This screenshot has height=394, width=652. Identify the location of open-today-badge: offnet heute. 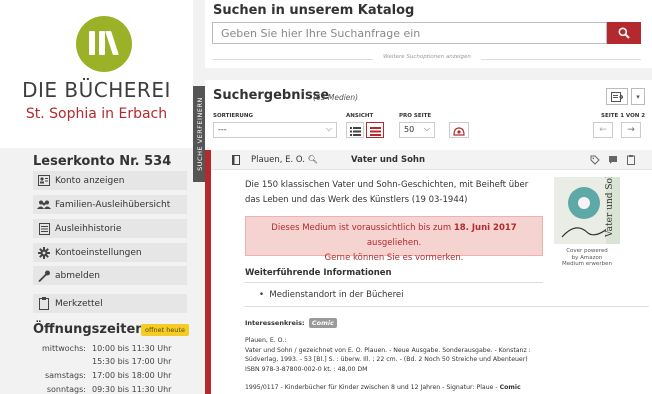
(165, 330).